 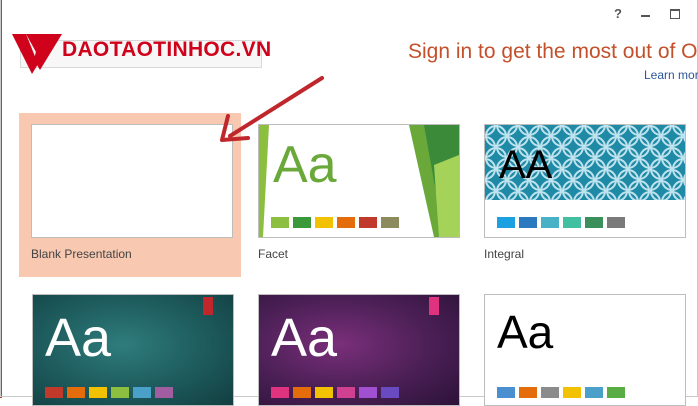 I want to click on minimize-icon, so click(x=645, y=16).